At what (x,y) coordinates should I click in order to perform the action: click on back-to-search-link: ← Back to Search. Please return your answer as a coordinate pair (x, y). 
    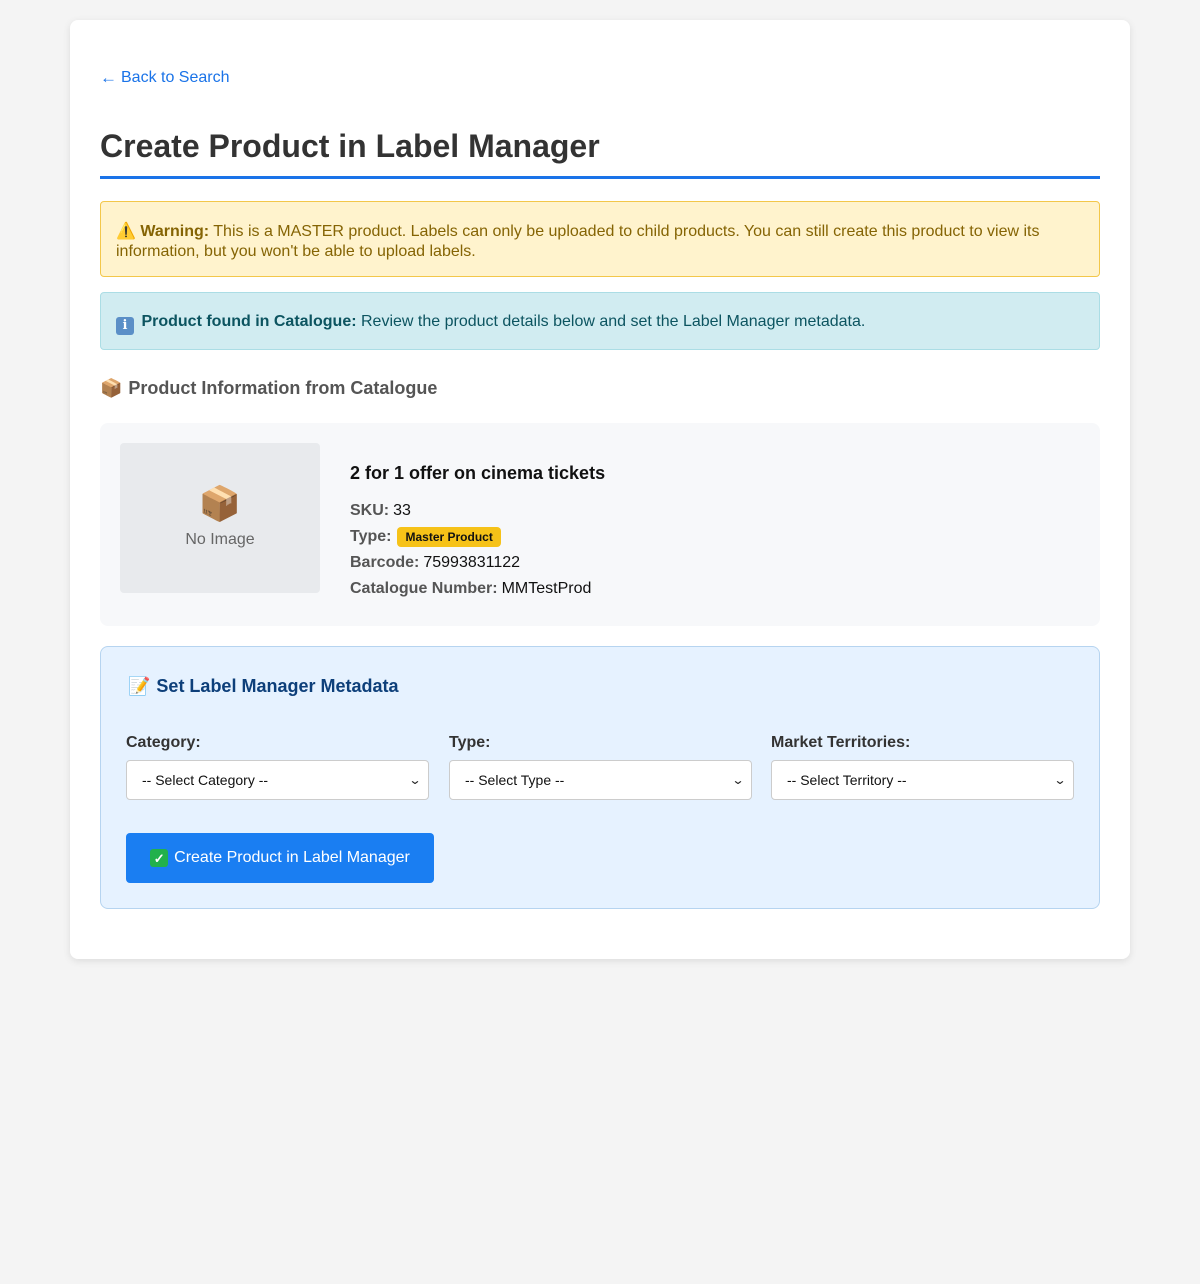
    Looking at the image, I should click on (165, 78).